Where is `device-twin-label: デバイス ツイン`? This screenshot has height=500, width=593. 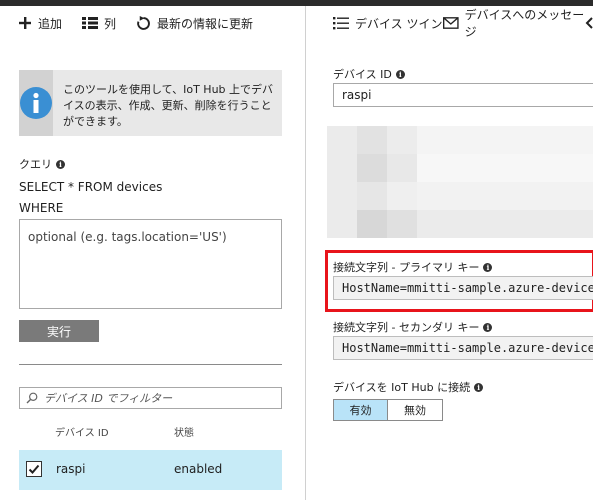 device-twin-label: デバイス ツイン is located at coordinates (399, 23).